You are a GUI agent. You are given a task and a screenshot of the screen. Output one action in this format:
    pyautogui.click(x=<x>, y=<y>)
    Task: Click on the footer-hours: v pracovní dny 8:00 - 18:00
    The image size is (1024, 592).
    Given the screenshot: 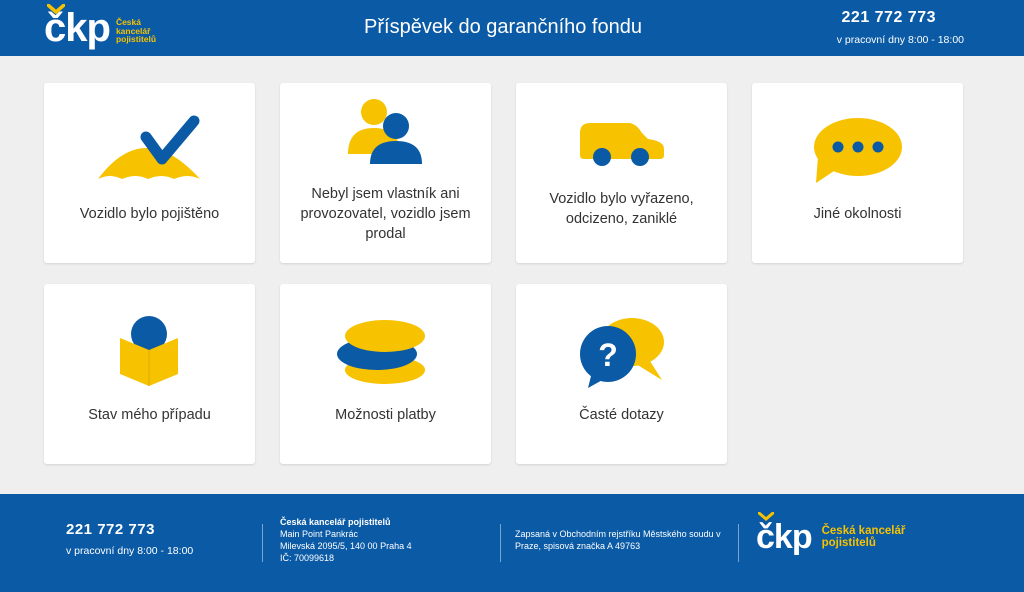 What is the action you would take?
    pyautogui.click(x=130, y=551)
    